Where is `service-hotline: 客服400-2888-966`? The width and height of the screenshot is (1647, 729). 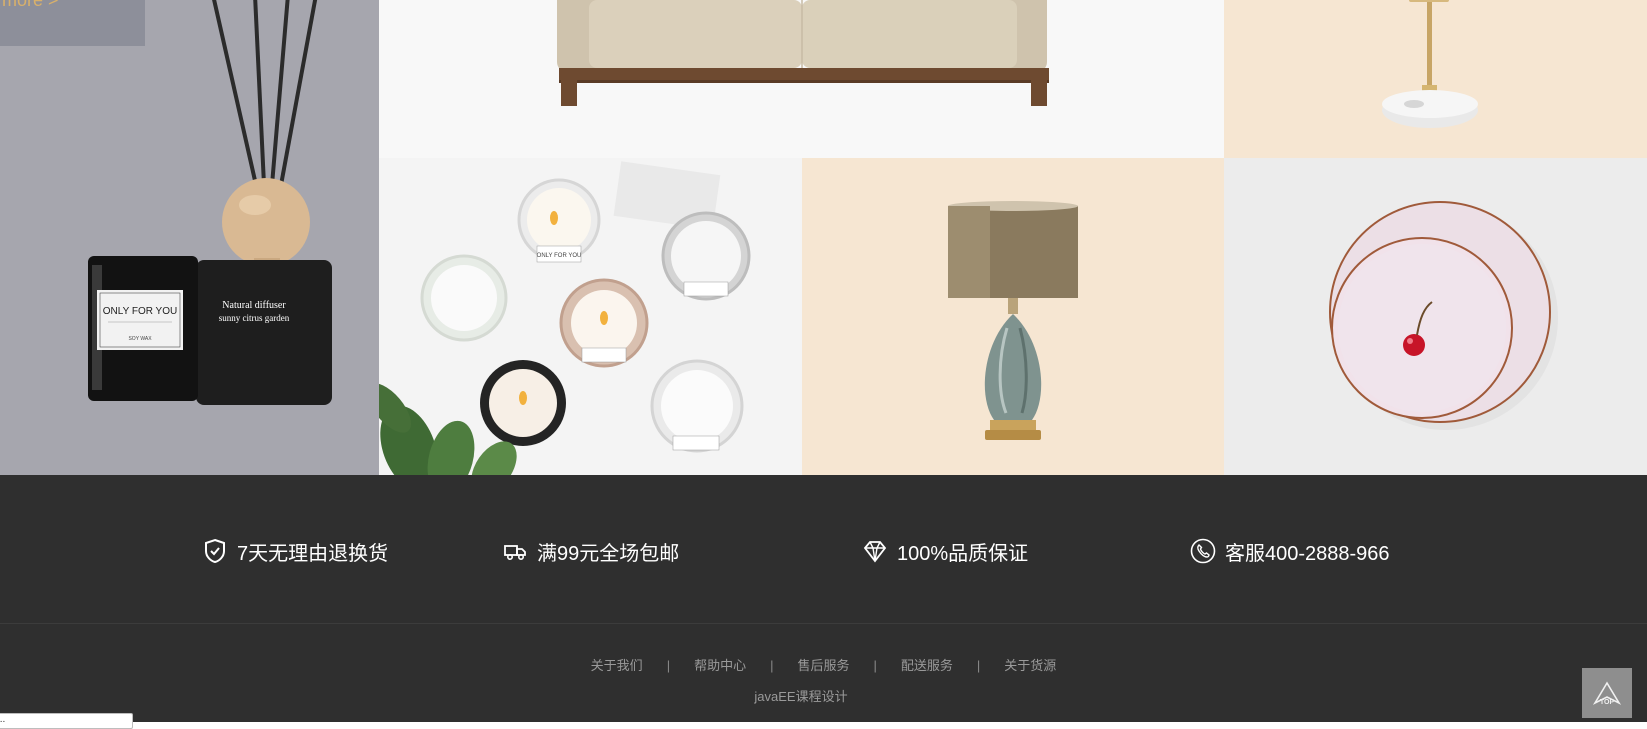
service-hotline: 客服400-2888-966 is located at coordinates (1290, 551).